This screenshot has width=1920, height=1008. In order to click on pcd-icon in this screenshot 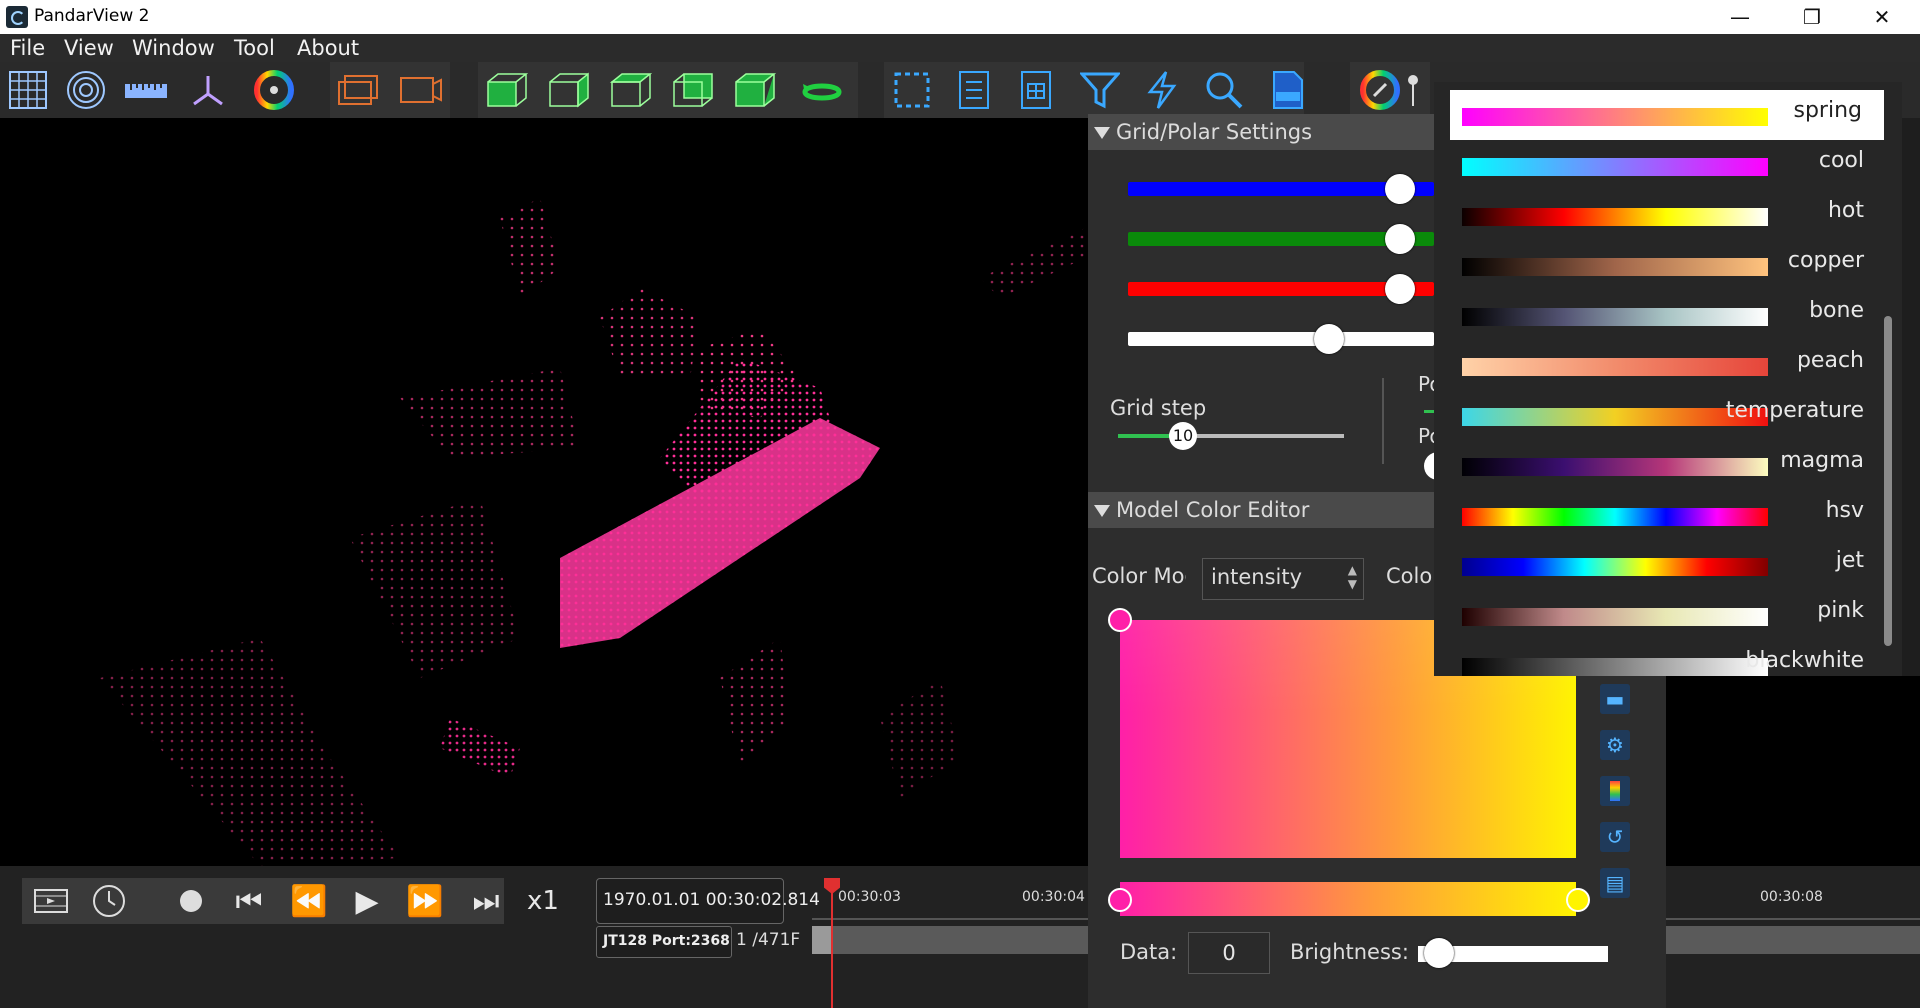, I will do `click(1288, 90)`.